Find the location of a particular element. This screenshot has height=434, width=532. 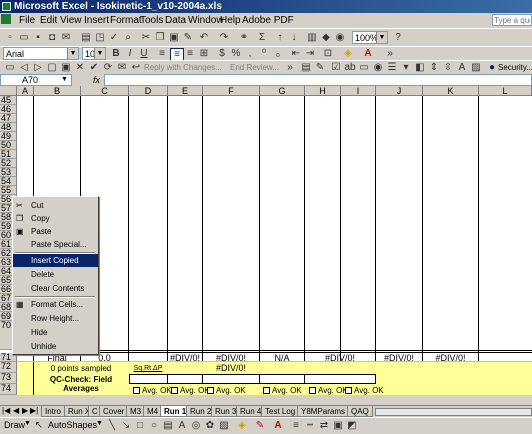

line-color-icon: ✎ is located at coordinates (260, 426).